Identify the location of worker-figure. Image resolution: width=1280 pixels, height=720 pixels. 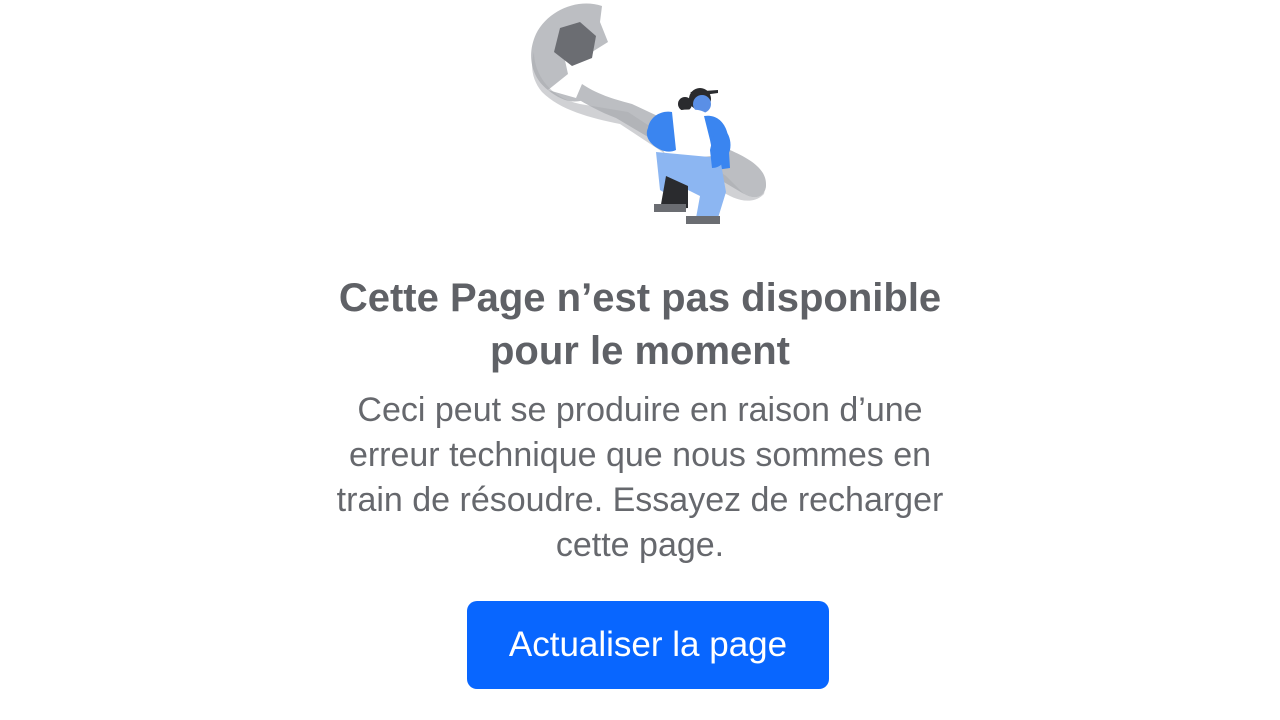
(688, 156).